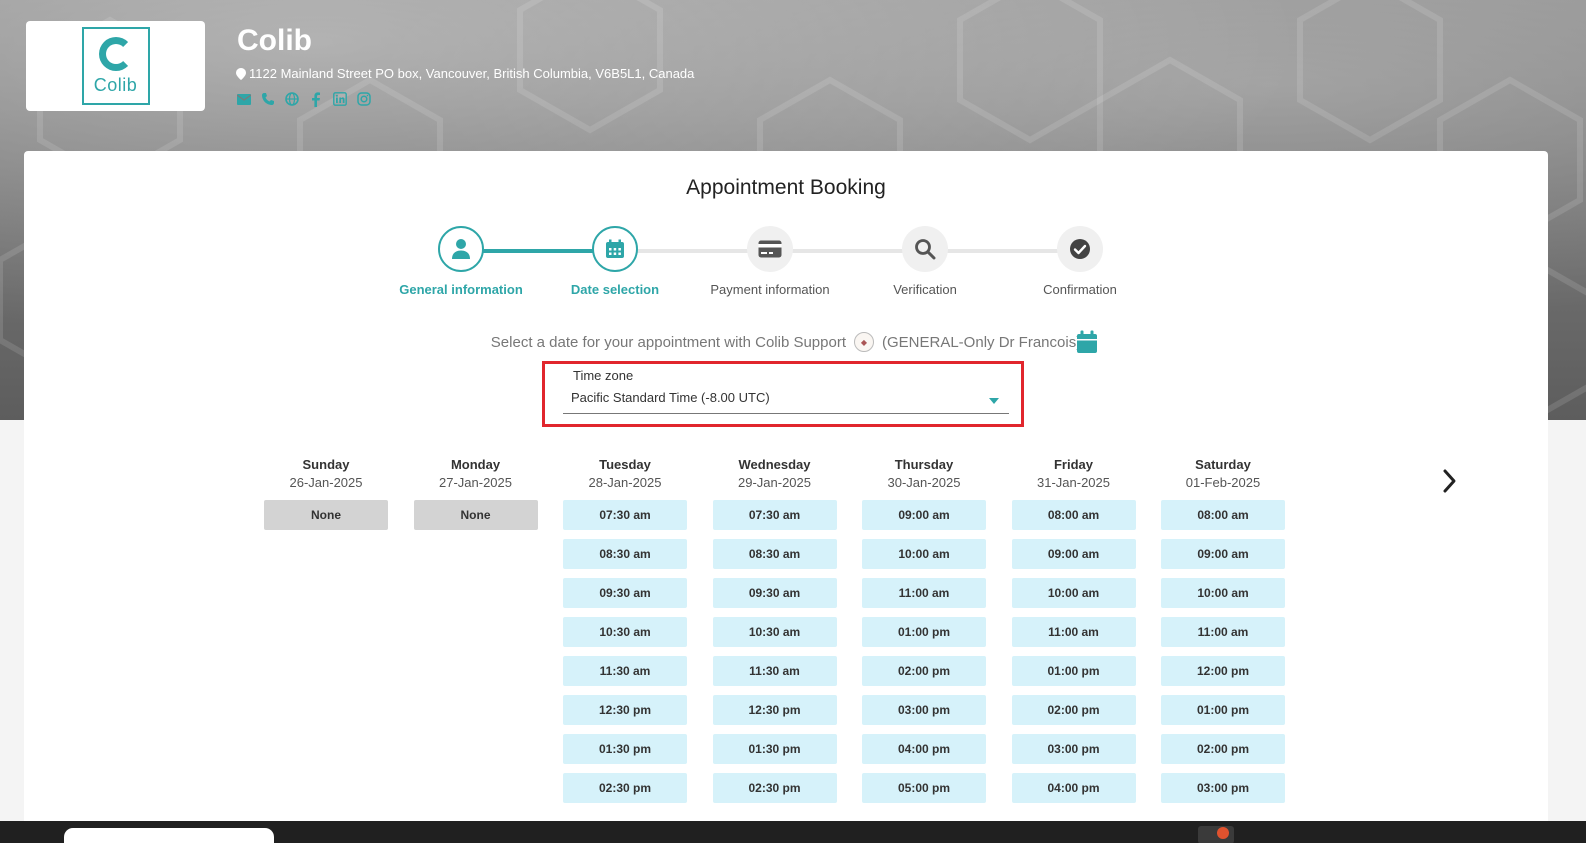  I want to click on social-links, so click(304, 99).